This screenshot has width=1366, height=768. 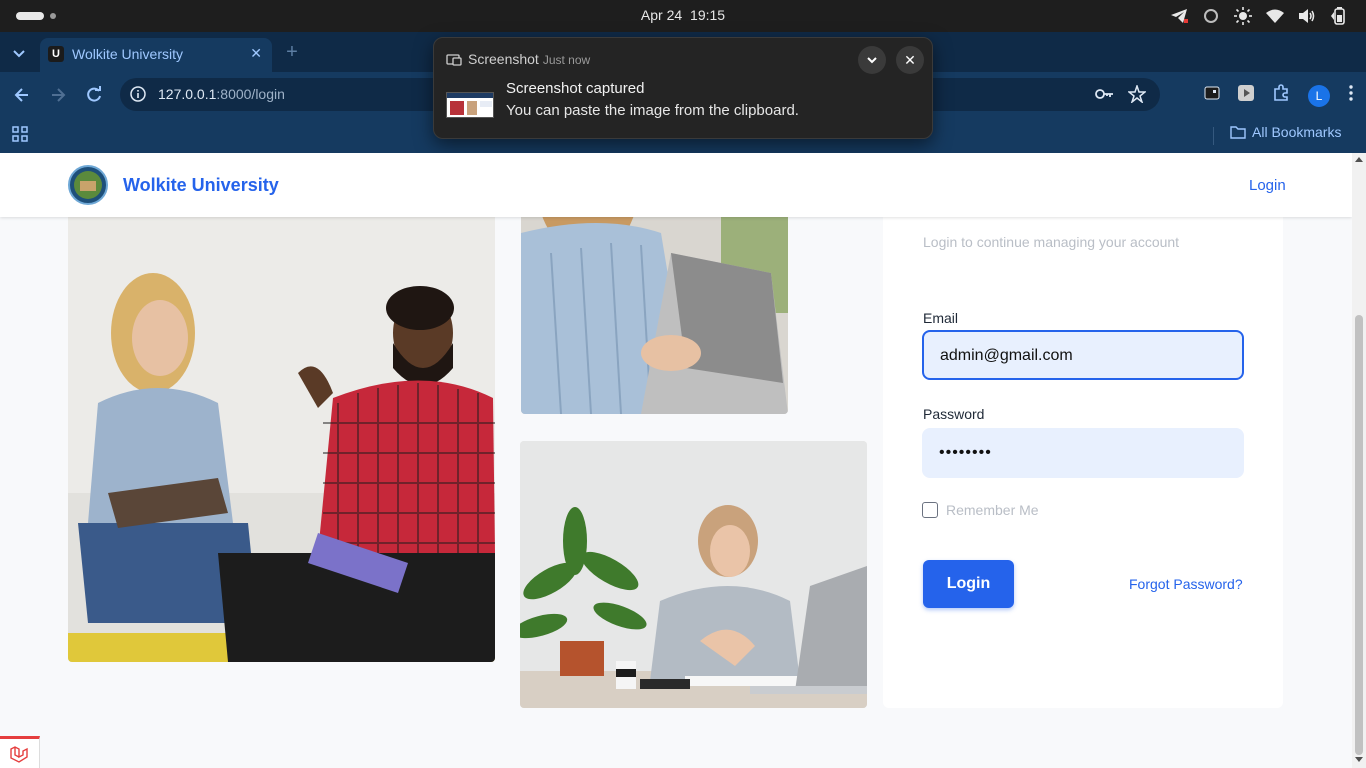 I want to click on url-path: :8000/login, so click(x=250, y=94).